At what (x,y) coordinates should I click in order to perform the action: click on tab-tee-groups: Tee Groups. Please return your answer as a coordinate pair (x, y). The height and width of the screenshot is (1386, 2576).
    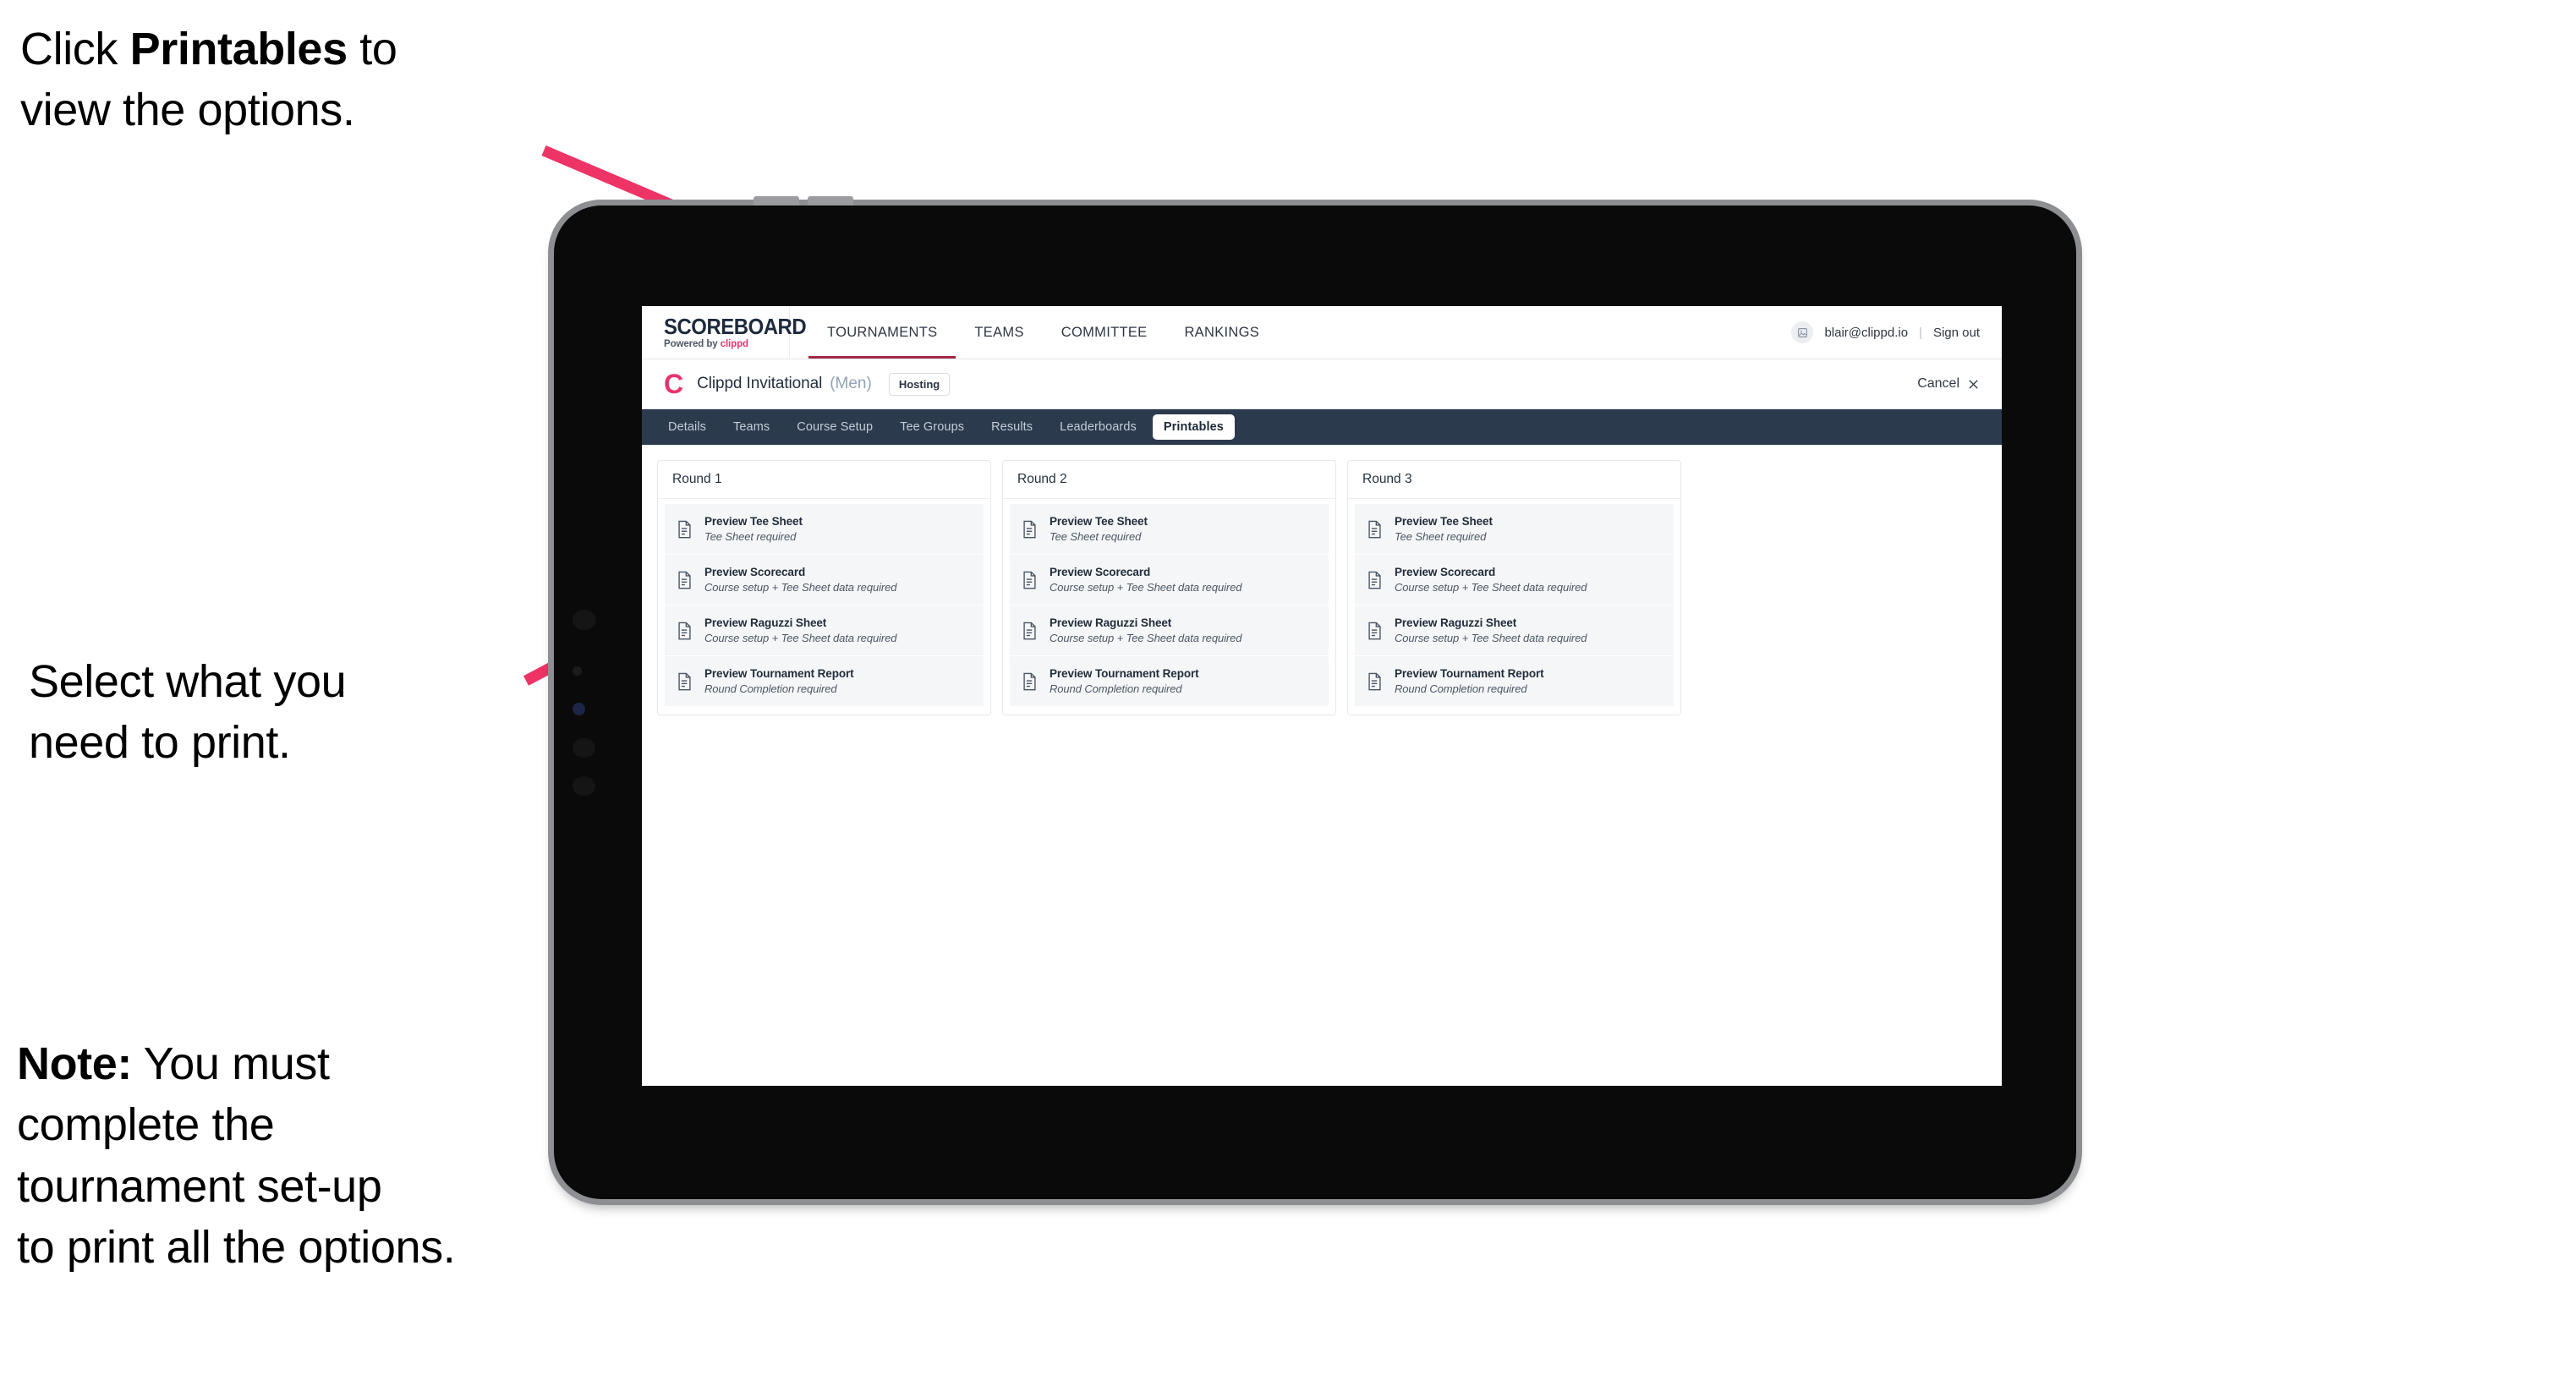
    Looking at the image, I should click on (932, 427).